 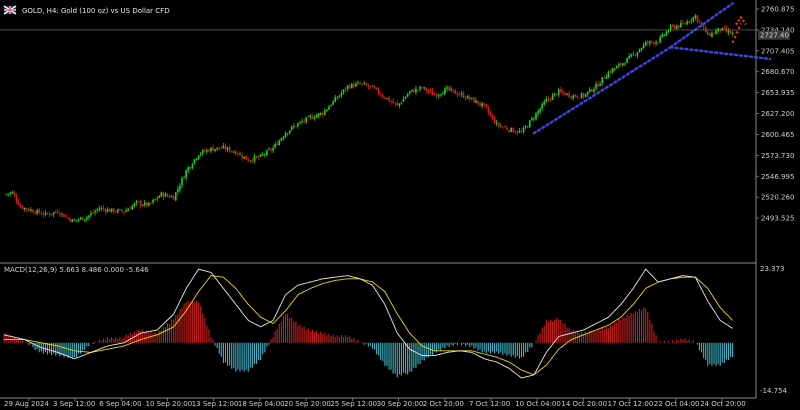 I want to click on time-tick-label: 7 Oct 12:00, so click(x=489, y=404).